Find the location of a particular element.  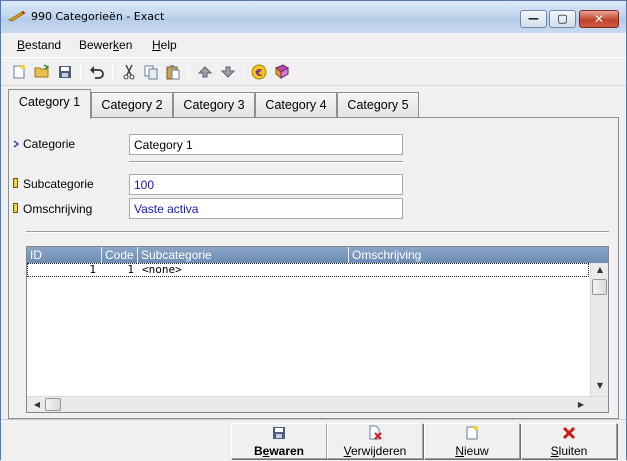

delete-document-icon is located at coordinates (375, 434).